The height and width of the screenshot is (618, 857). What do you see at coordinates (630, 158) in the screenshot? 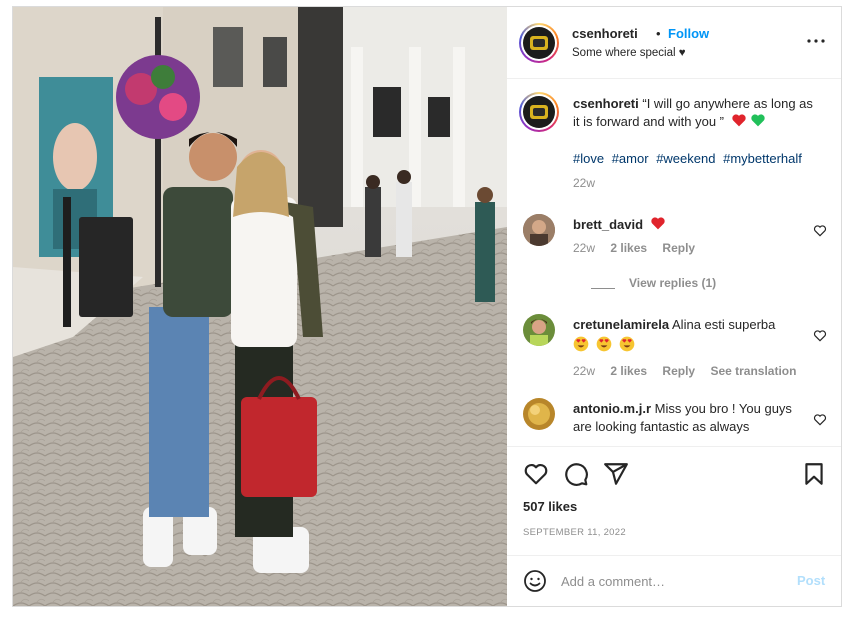
I see `hashtag-amor: #amor` at bounding box center [630, 158].